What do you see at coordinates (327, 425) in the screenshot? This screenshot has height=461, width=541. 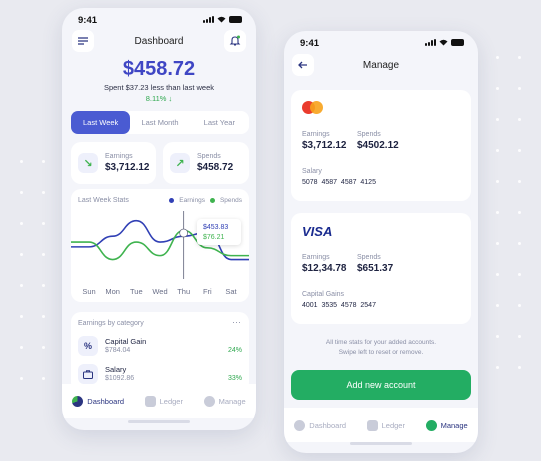 I see `nav-dashboard-label: Dashboard` at bounding box center [327, 425].